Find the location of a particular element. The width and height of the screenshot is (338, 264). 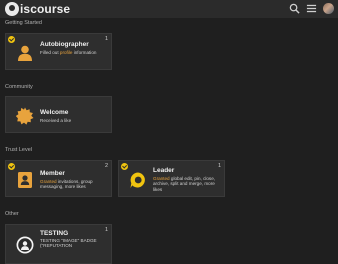

badge-count: 2 is located at coordinates (106, 166).